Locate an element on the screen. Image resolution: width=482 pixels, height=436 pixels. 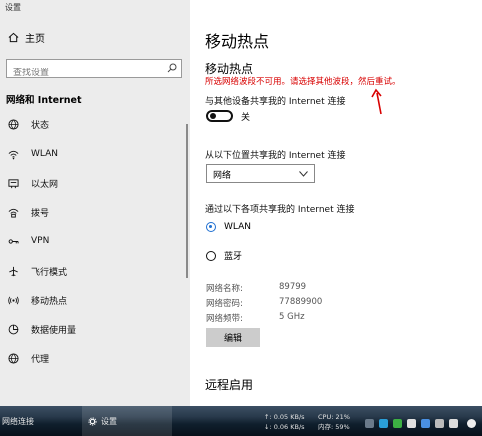
annotation-arrow-icon is located at coordinates (376, 101).